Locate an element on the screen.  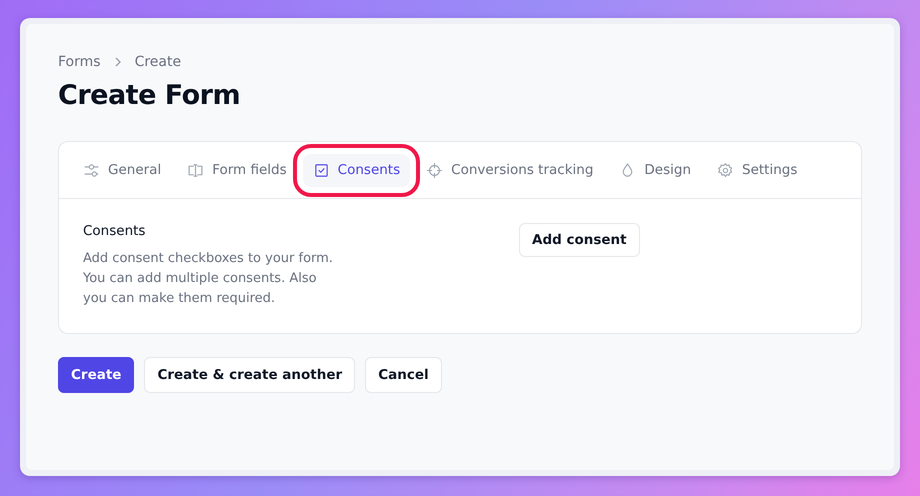
section-description: Add consent checkboxes to your form. You can add multiple consents. Also you can make them required. is located at coordinates (208, 279).